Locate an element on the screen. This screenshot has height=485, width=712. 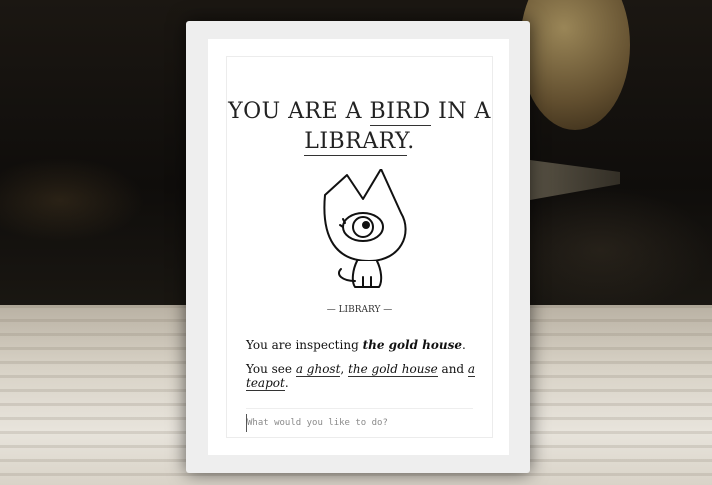
title-link-library: LIBRARY is located at coordinates (356, 142).